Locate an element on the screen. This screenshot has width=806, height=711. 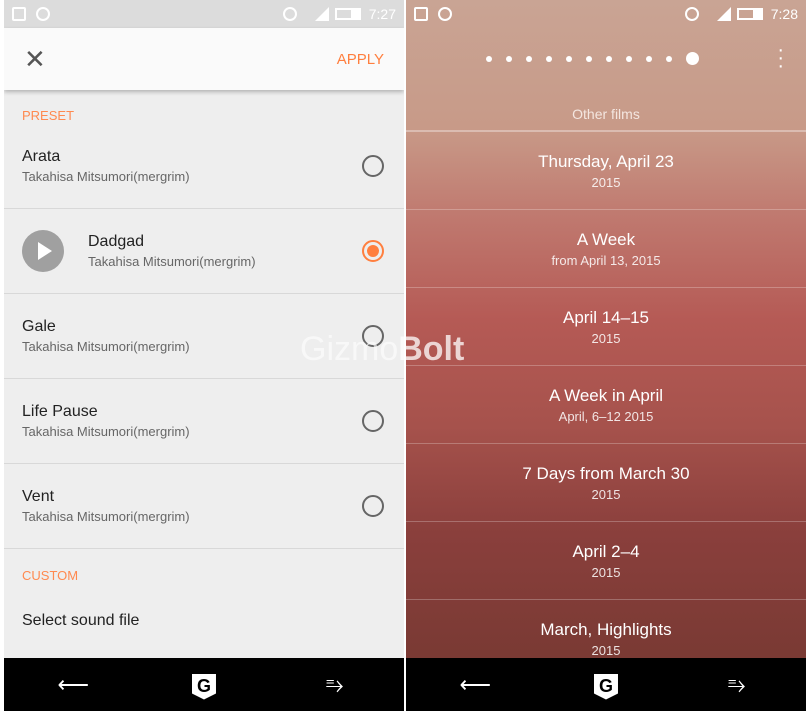
status-time: 7:27 is located at coordinates (382, 14).